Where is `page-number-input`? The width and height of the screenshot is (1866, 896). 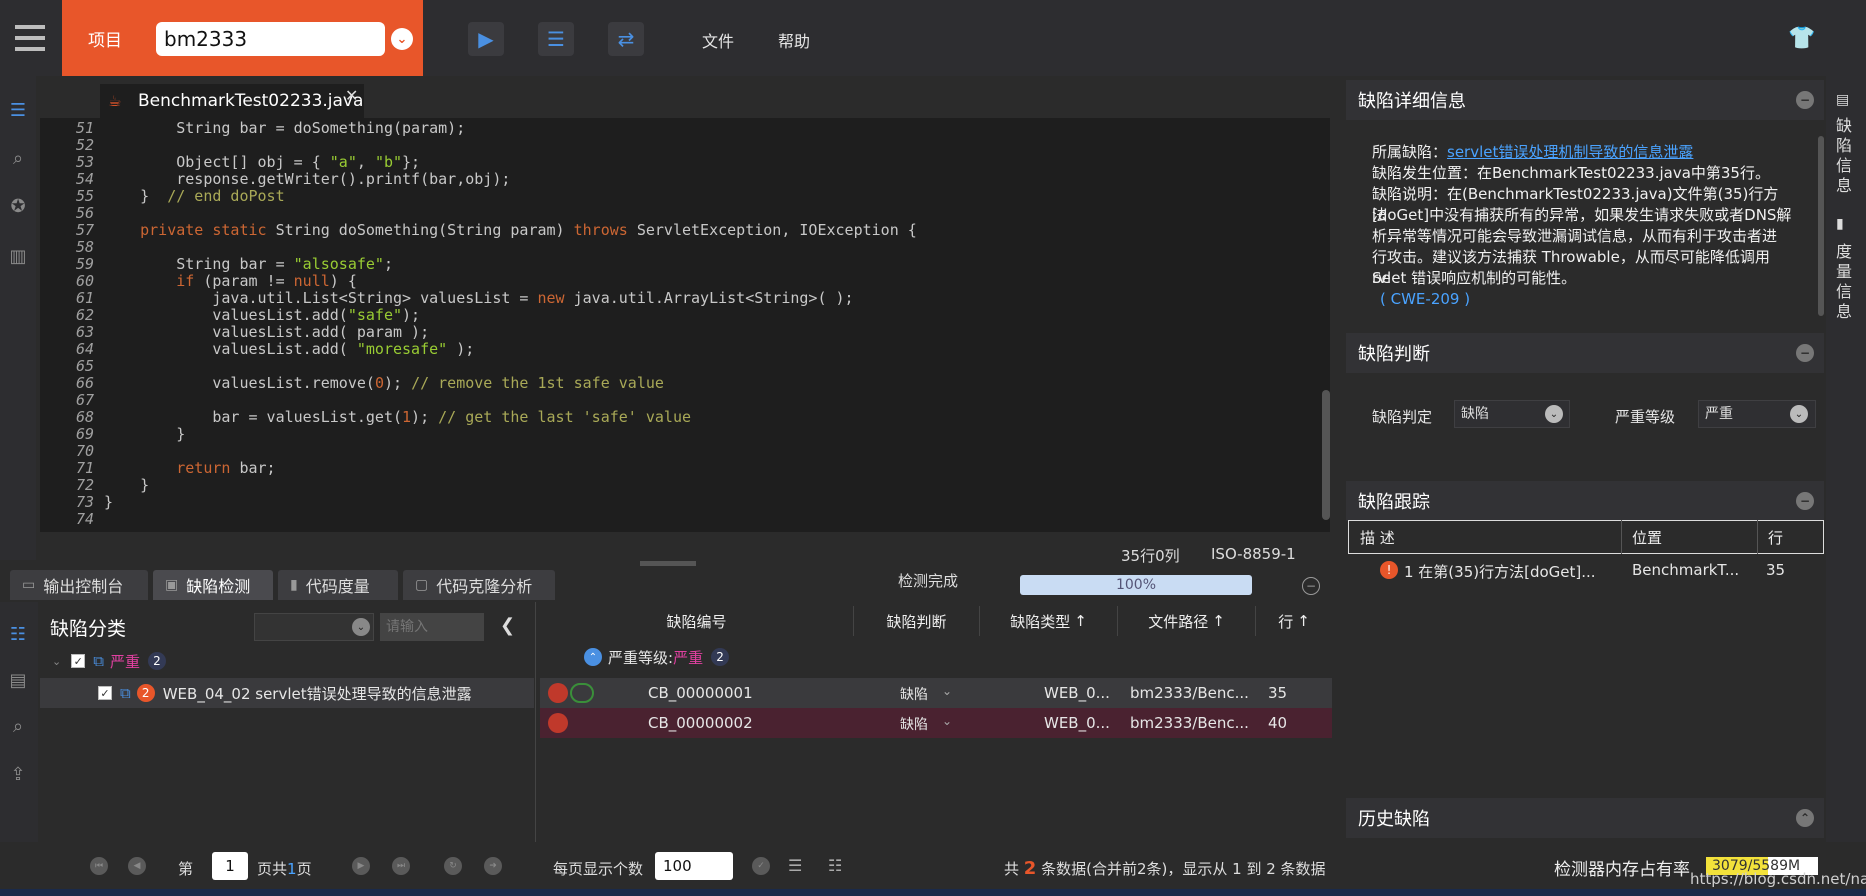 page-number-input is located at coordinates (230, 866).